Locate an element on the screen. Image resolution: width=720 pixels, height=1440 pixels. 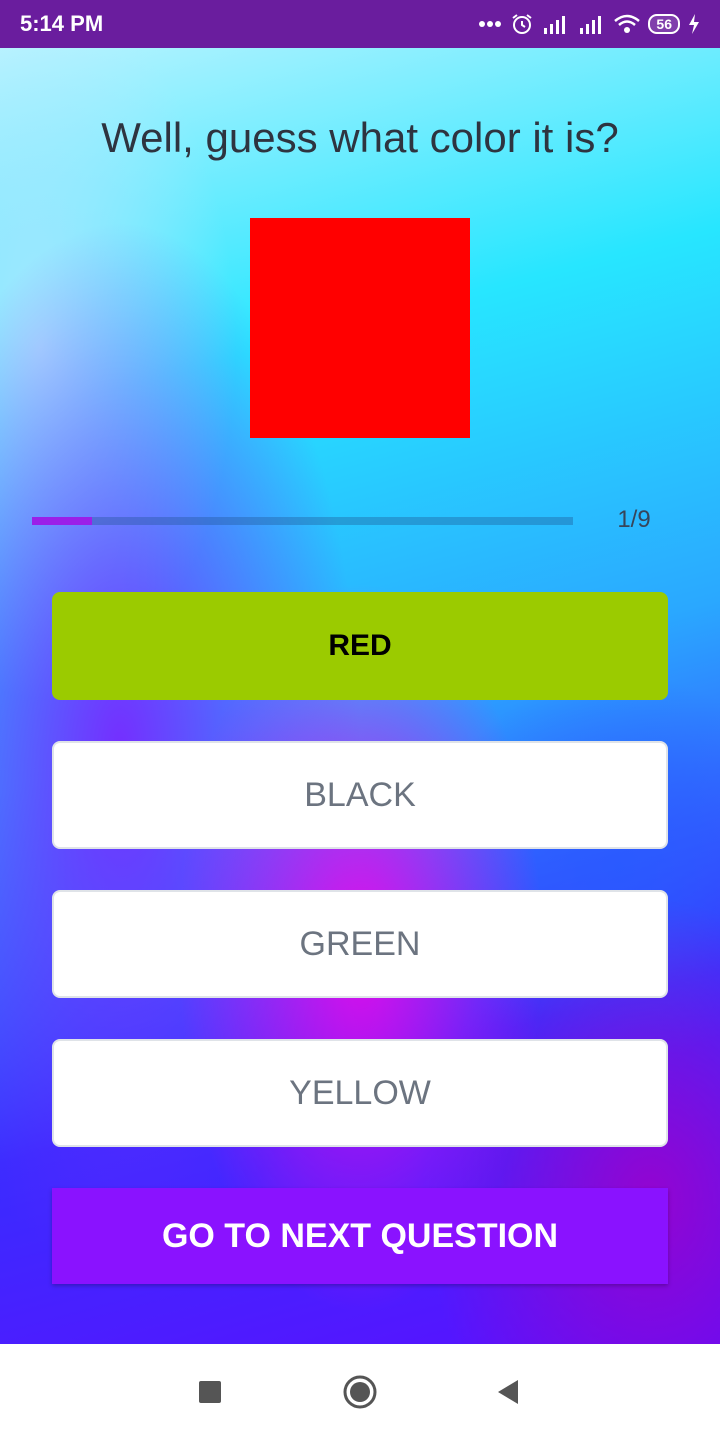
option-button-red: RED is located at coordinates (360, 646).